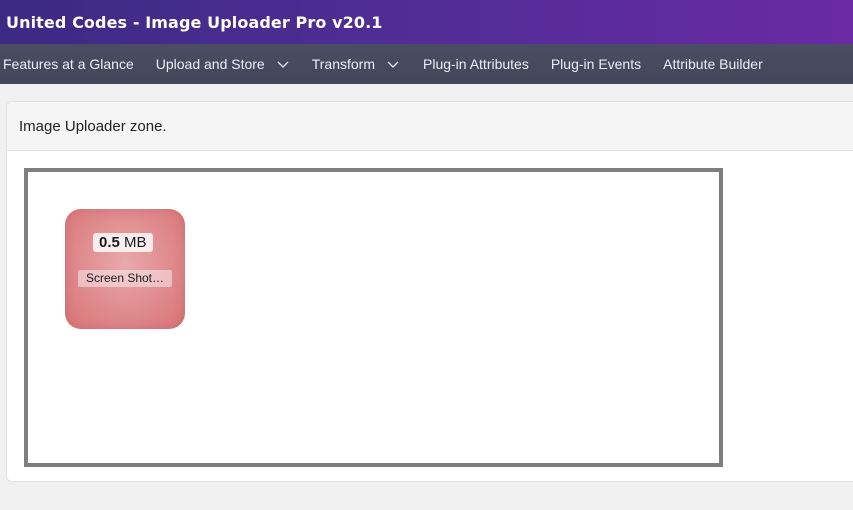 Image resolution: width=853 pixels, height=510 pixels. What do you see at coordinates (426, 22) in the screenshot?
I see `app-header: United Codes - Image Uploader Pro v20.1` at bounding box center [426, 22].